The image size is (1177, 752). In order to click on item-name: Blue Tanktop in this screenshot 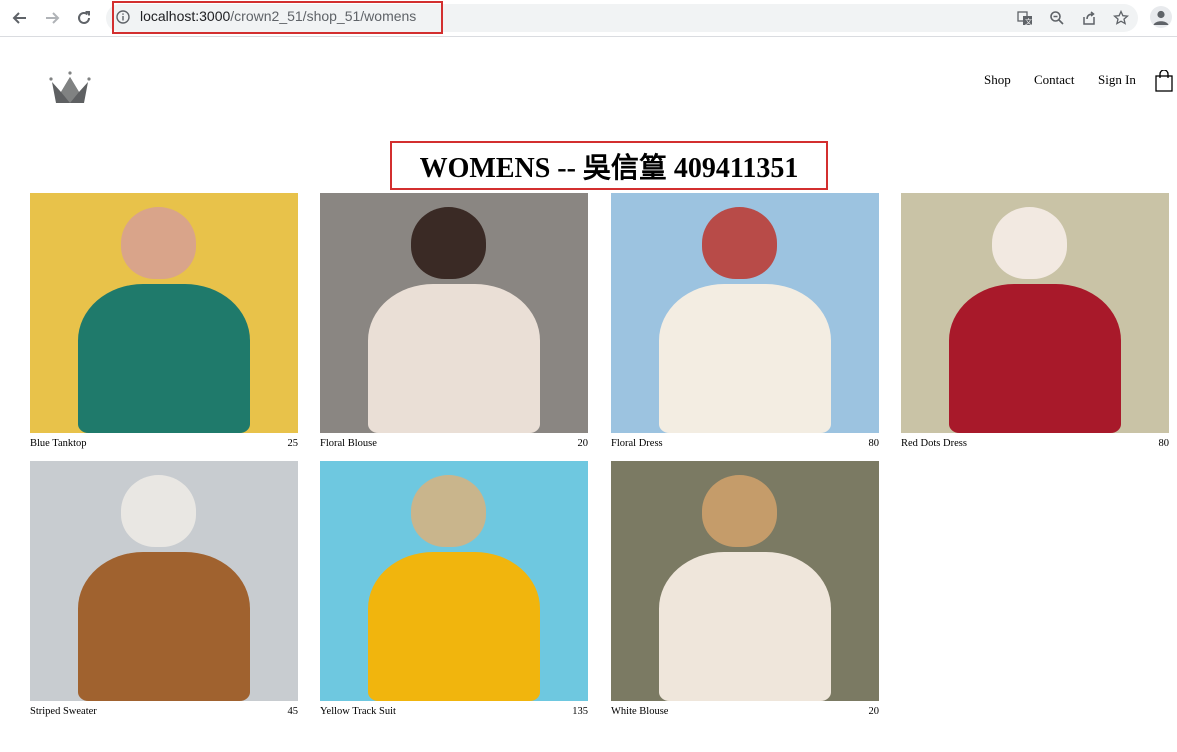, I will do `click(58, 443)`.